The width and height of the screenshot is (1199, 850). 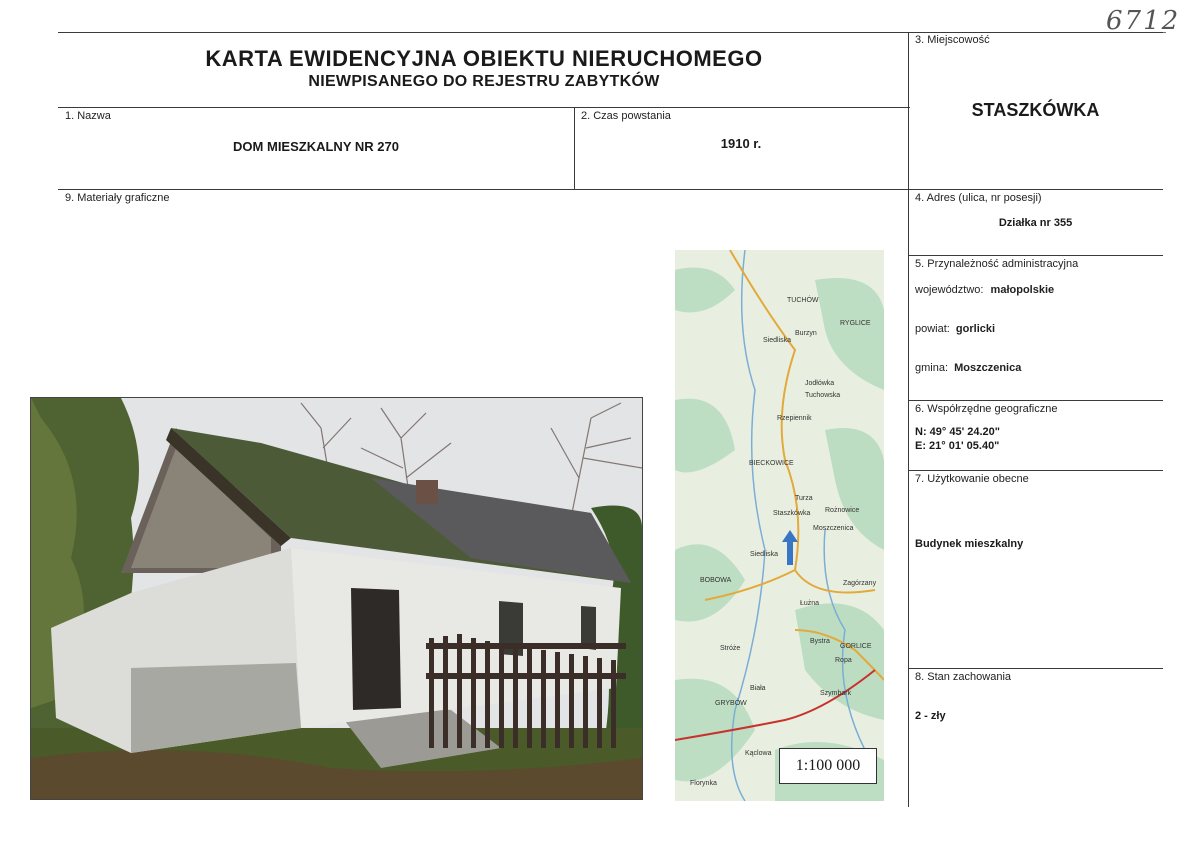 What do you see at coordinates (833, 528) in the screenshot?
I see `map-label-moszczenica: Moszczenica` at bounding box center [833, 528].